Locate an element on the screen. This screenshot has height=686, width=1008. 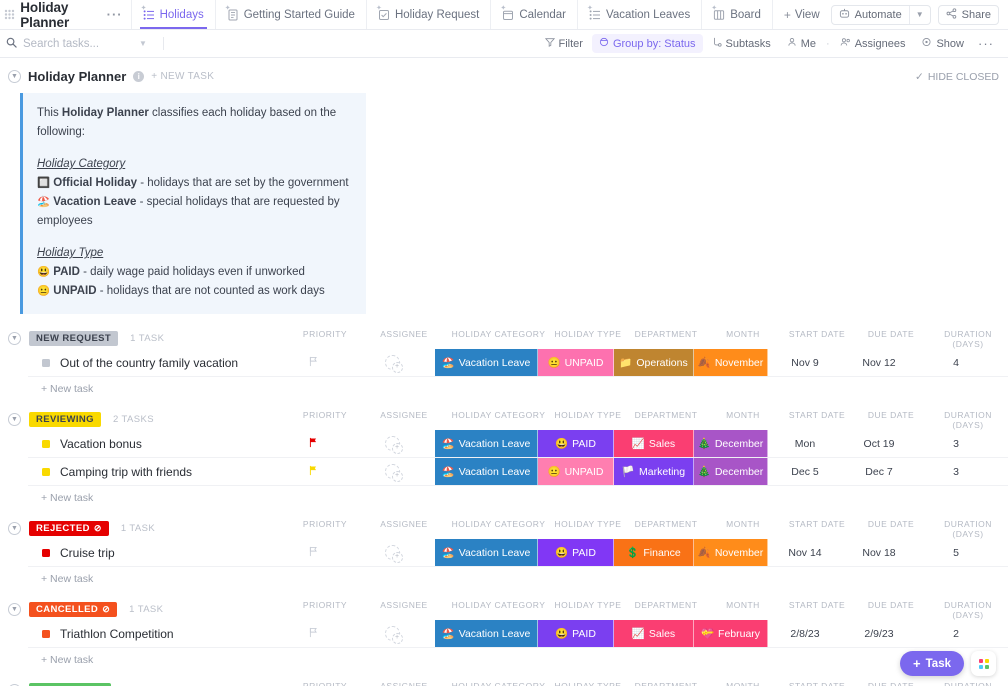
filter-button: Filter is located at coordinates (564, 43).